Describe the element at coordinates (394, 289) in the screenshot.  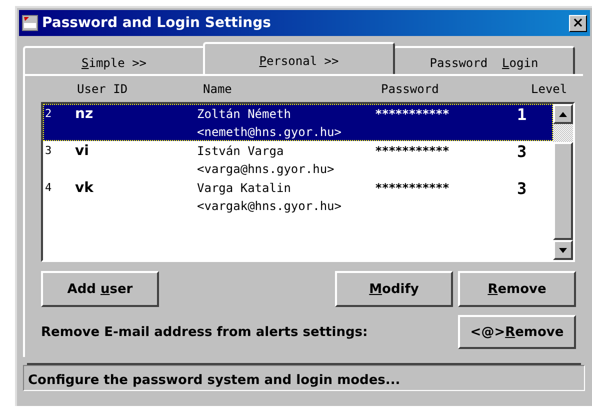
I see `modify-button: Modify` at that location.